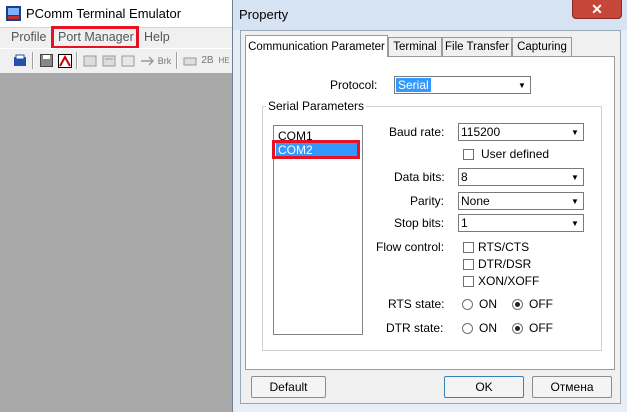  Describe the element at coordinates (427, 201) in the screenshot. I see `parity-label: Parity:` at that location.